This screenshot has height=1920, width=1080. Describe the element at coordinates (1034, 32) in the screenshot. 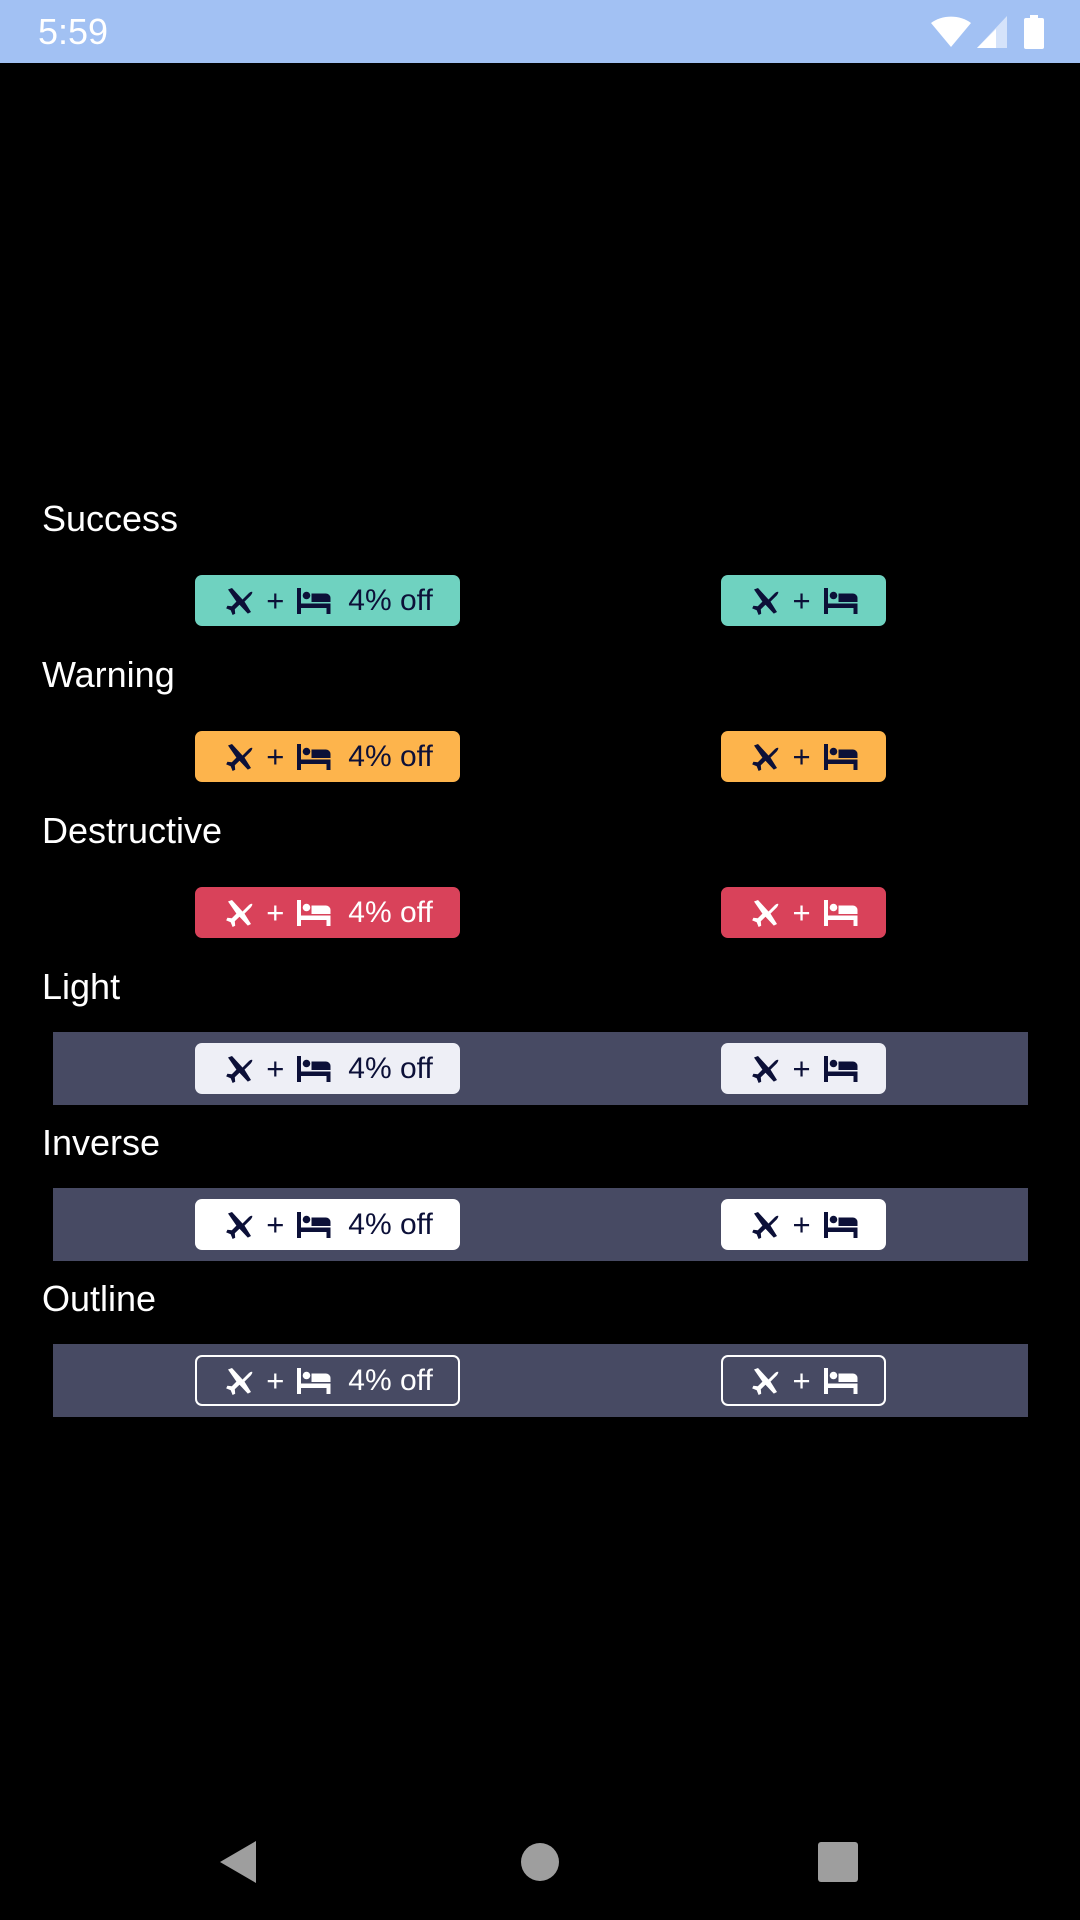

I see `battery-icon` at that location.